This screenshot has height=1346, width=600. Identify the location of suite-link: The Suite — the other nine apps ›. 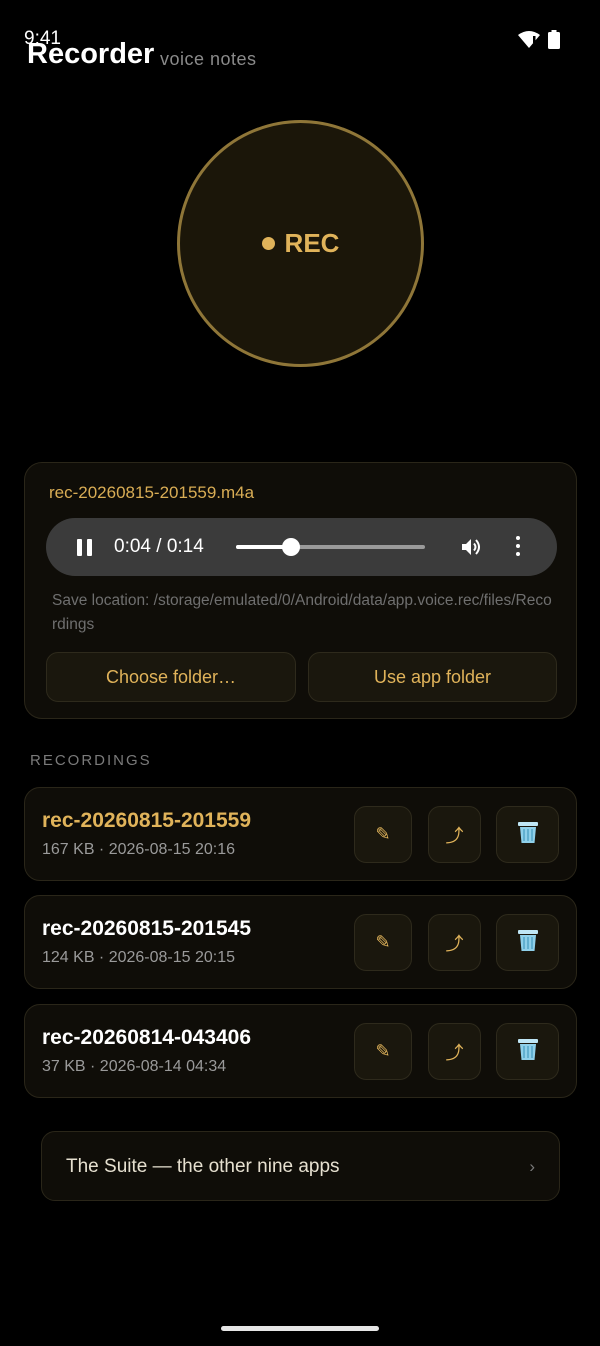
(300, 1166).